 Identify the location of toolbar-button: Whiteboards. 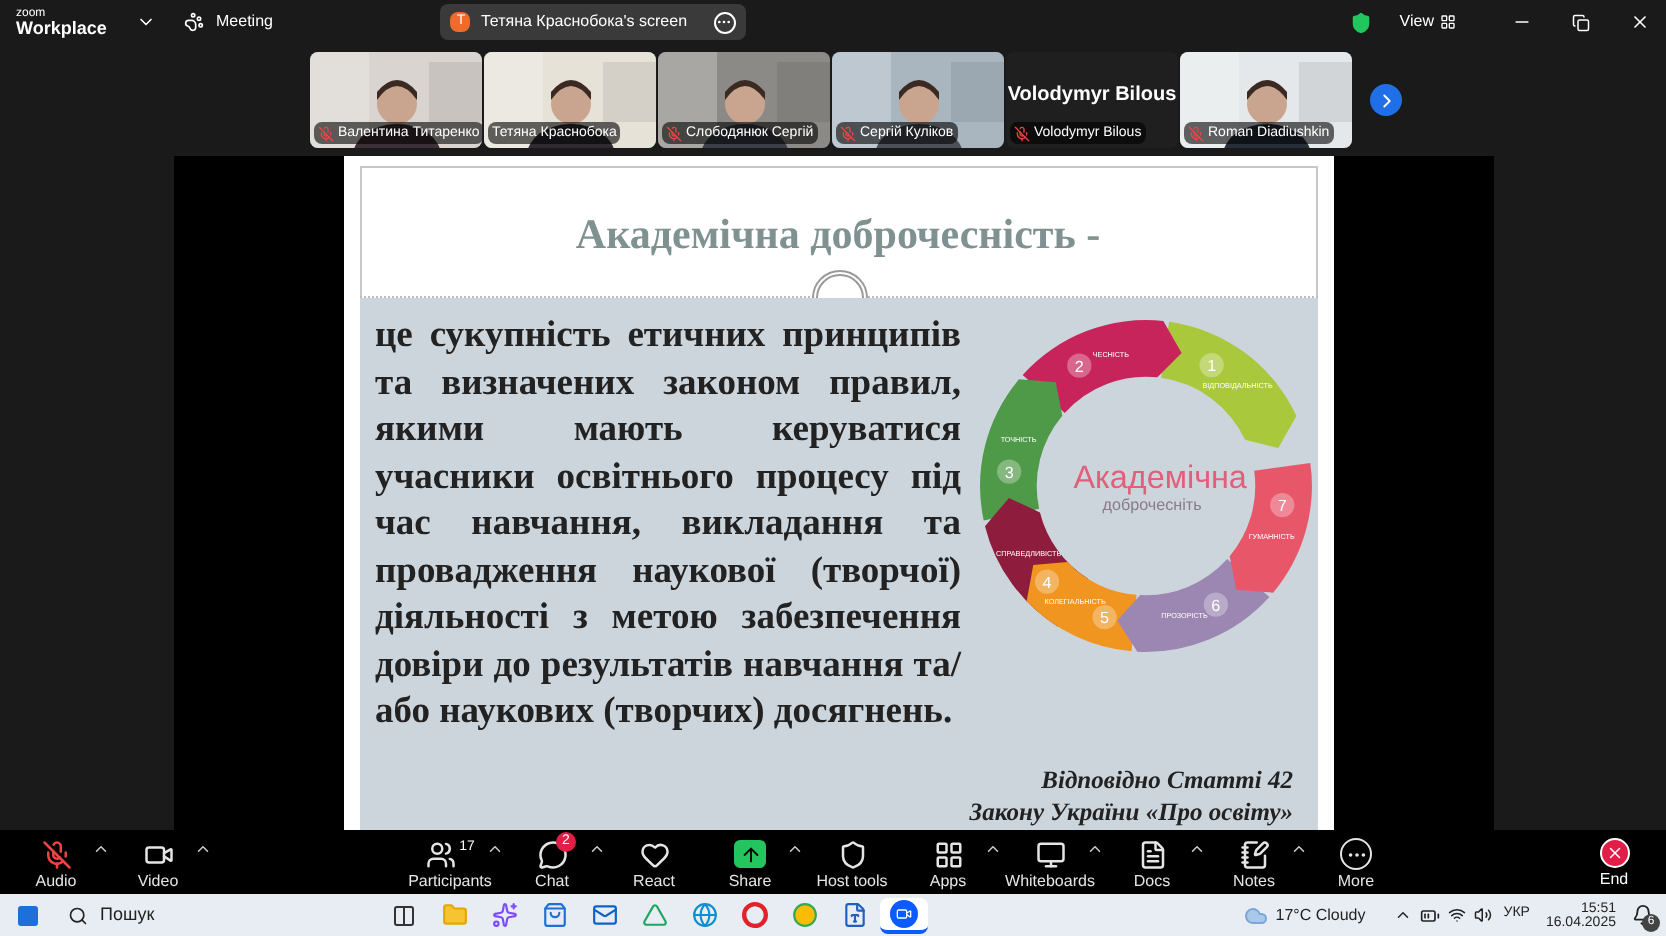
(1050, 860).